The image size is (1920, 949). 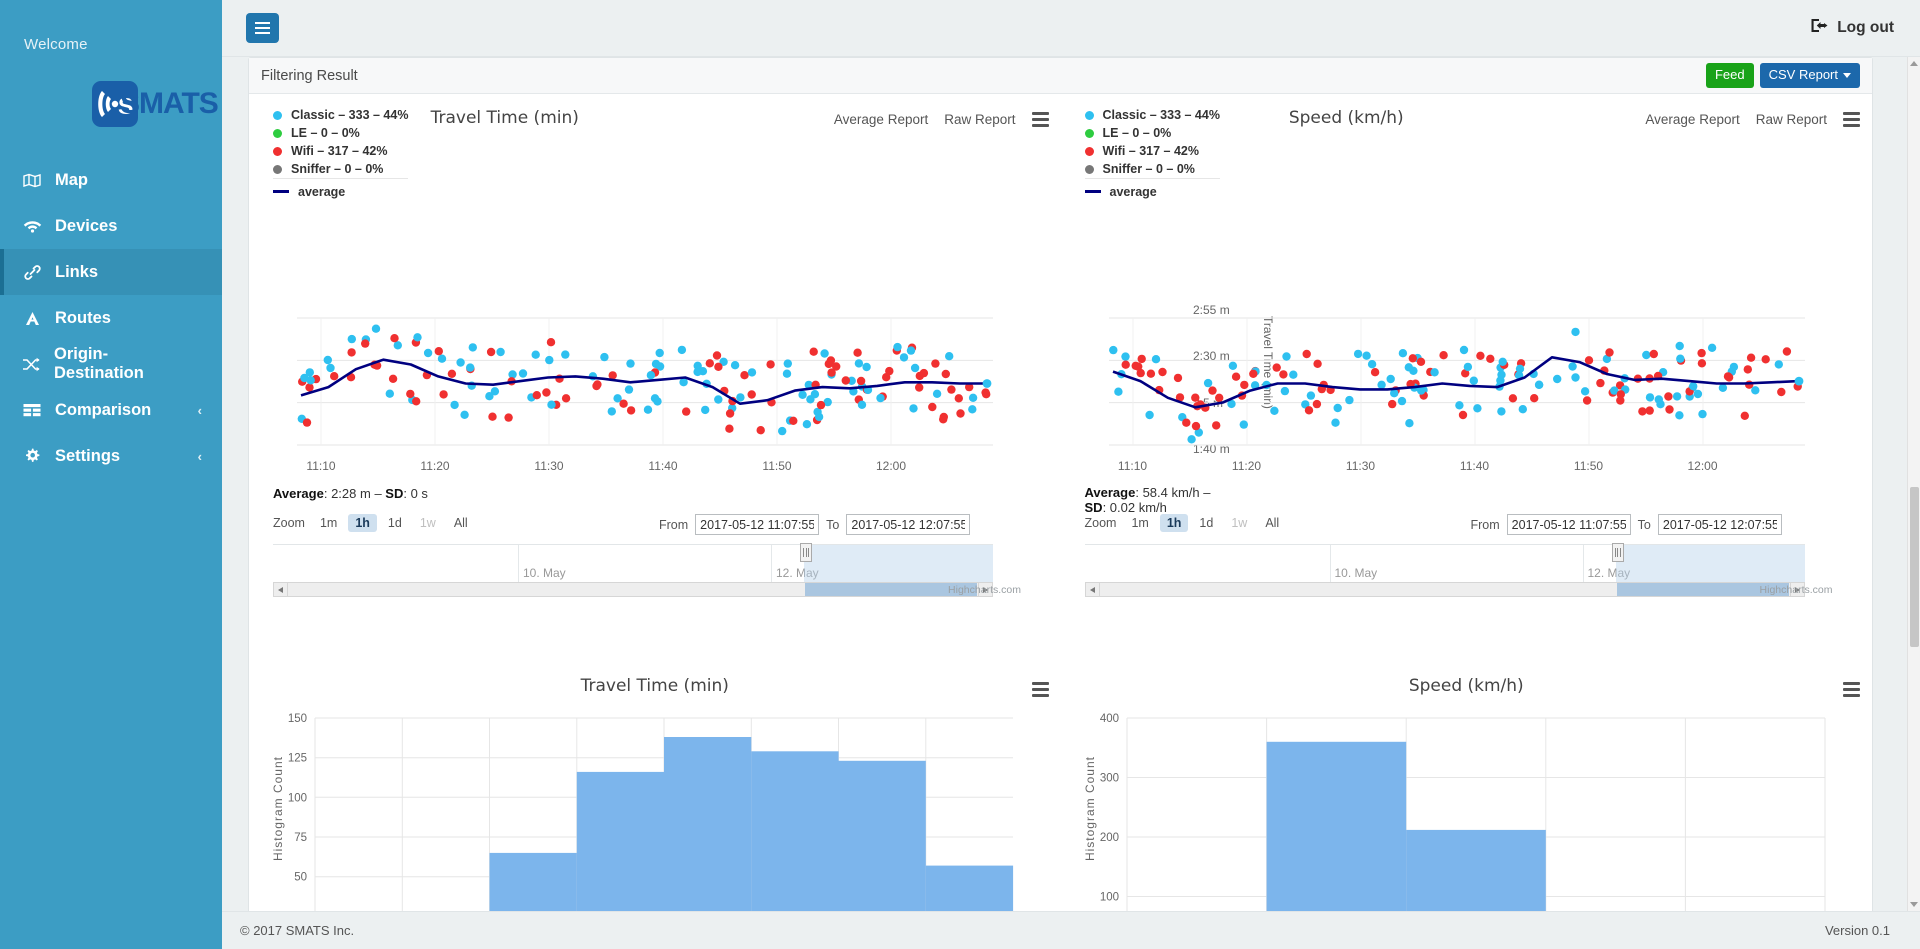 I want to click on sidebar-item-origin-destination: Origin-Destination, so click(x=111, y=364).